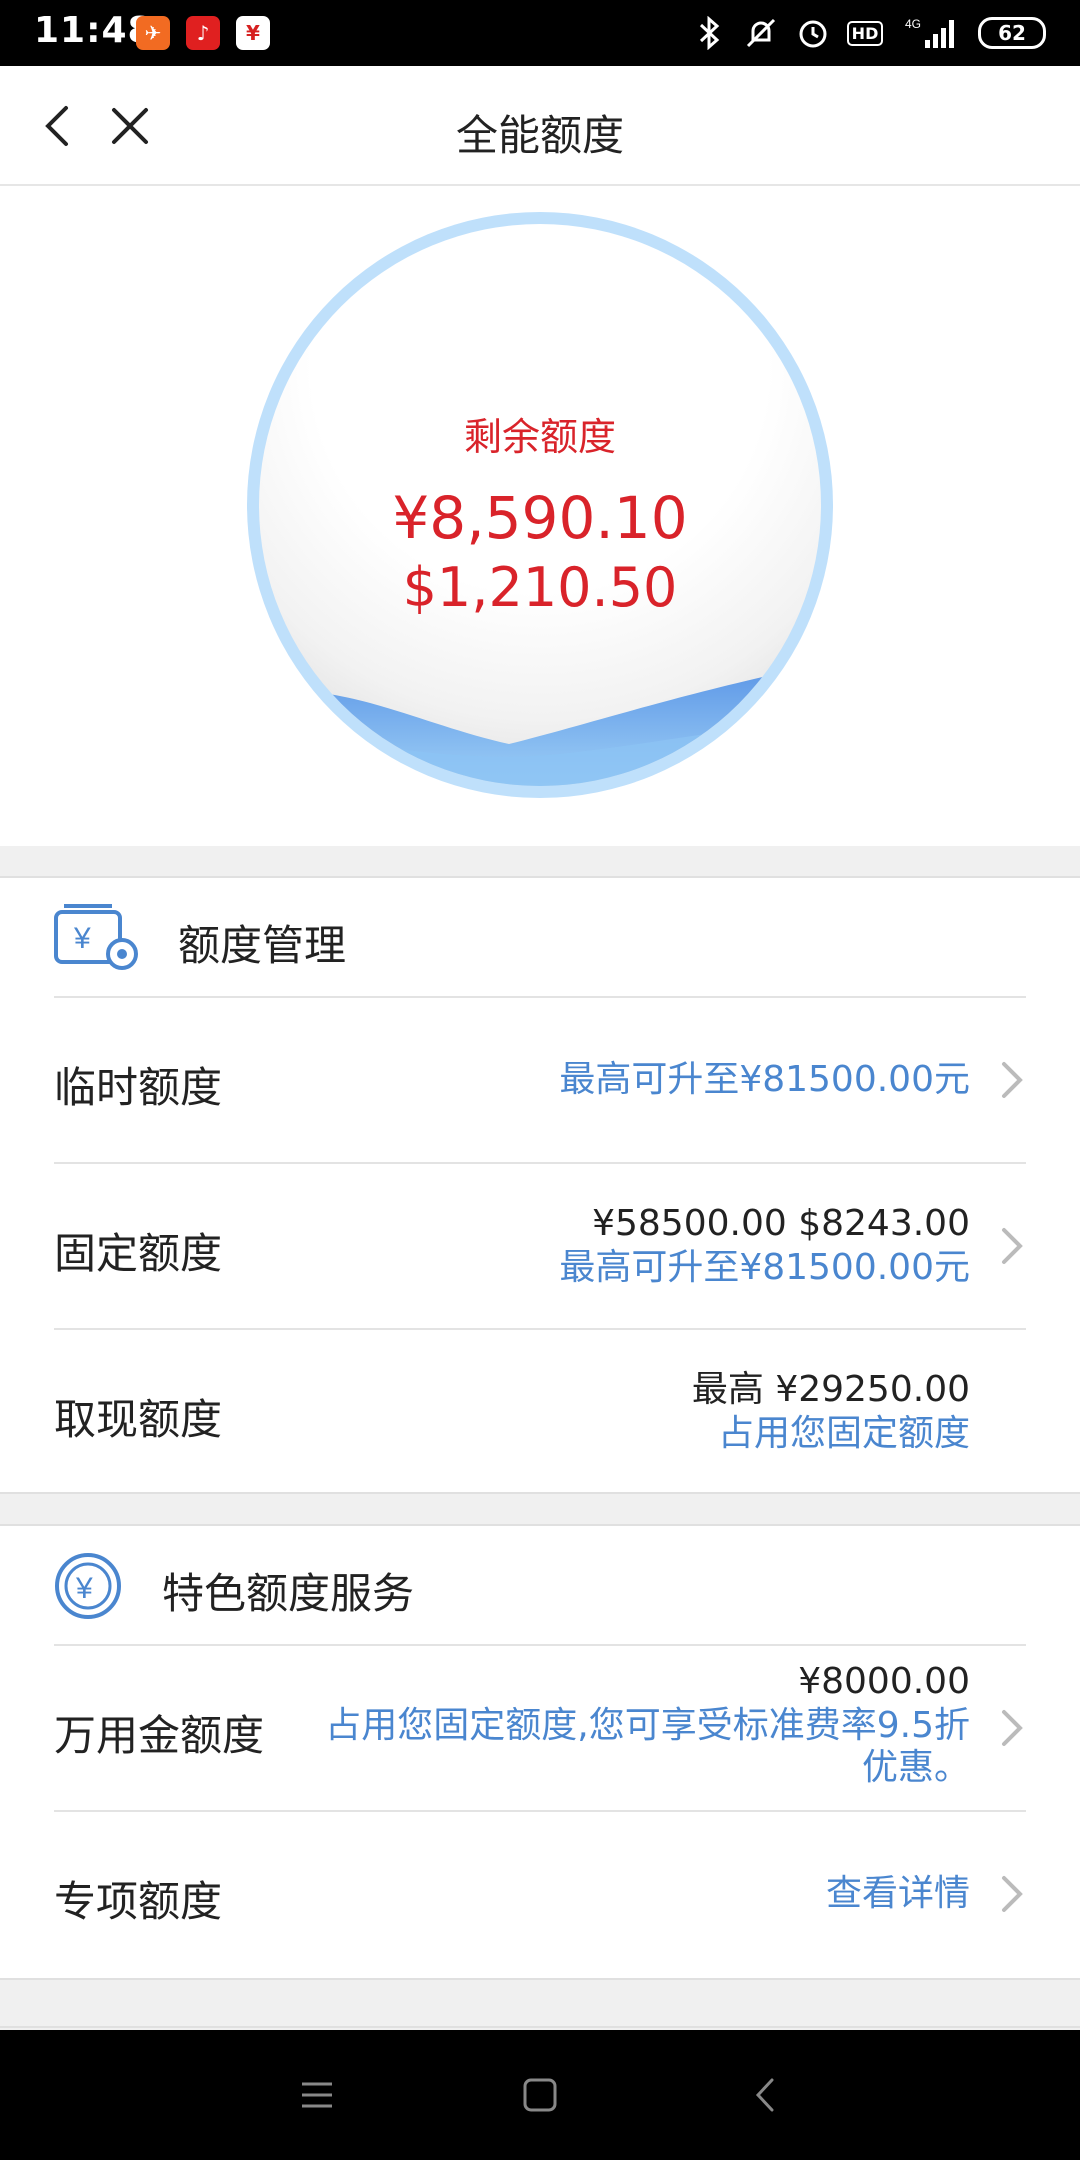  I want to click on row-subvalue: 最高可升至¥81500.00元, so click(764, 1267).